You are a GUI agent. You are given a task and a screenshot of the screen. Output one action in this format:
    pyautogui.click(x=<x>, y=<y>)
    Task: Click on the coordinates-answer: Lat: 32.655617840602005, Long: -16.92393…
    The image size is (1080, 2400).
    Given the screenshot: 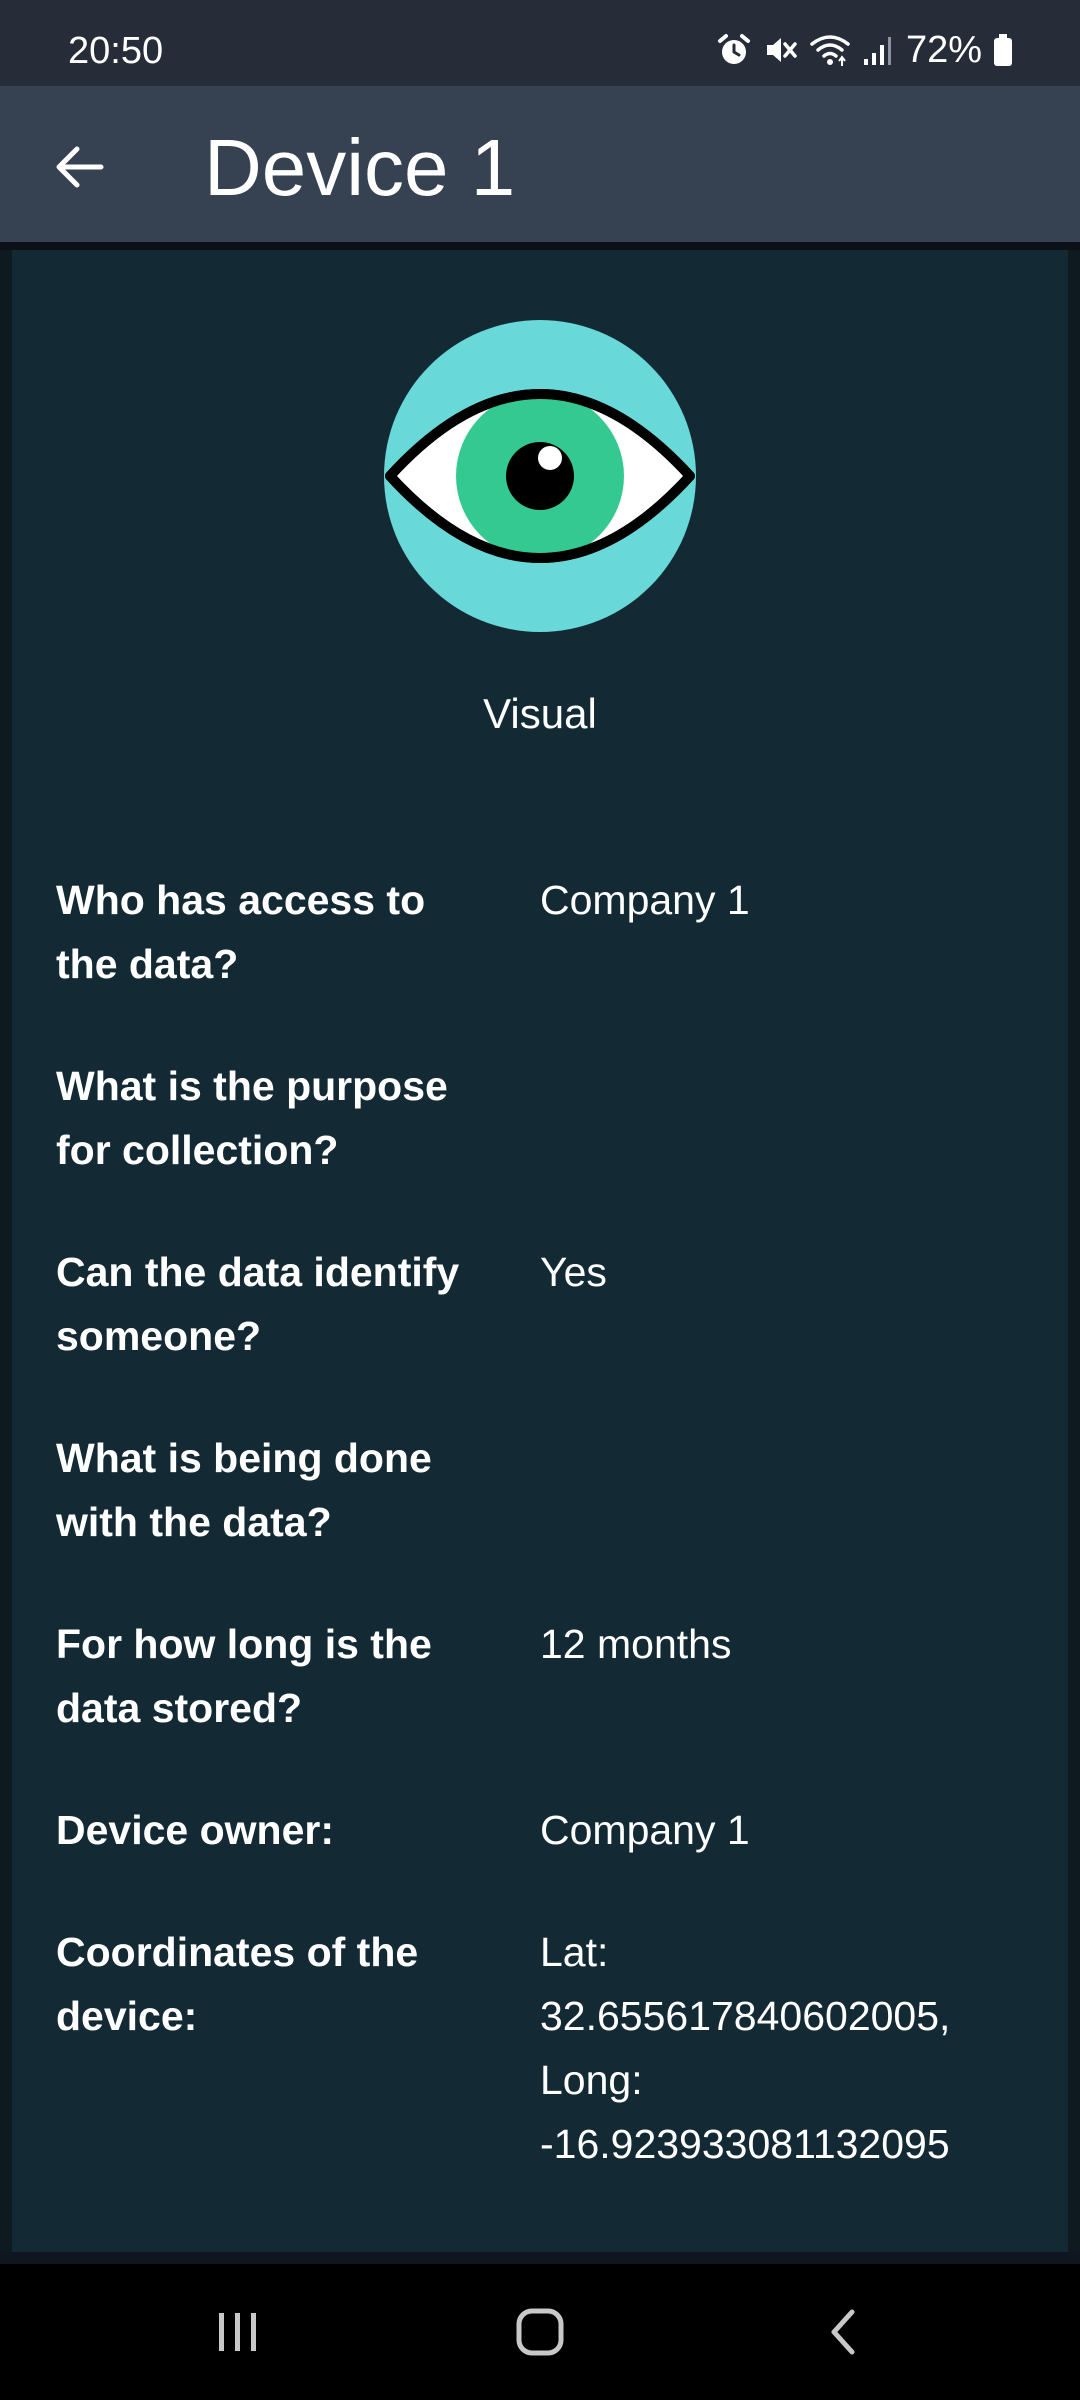 What is the action you would take?
    pyautogui.click(x=790, y=2048)
    